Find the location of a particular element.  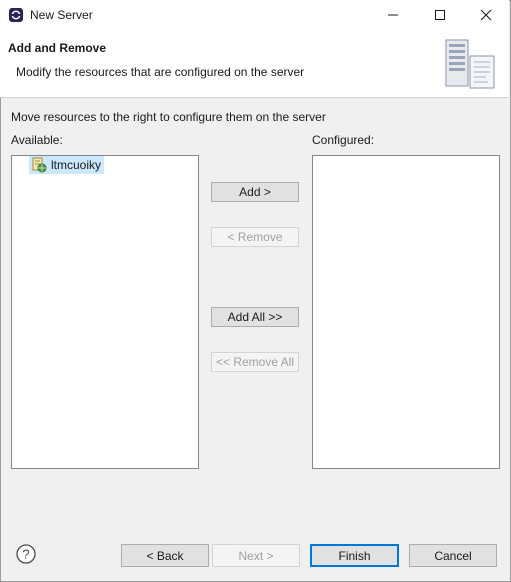

close-button is located at coordinates (486, 15).